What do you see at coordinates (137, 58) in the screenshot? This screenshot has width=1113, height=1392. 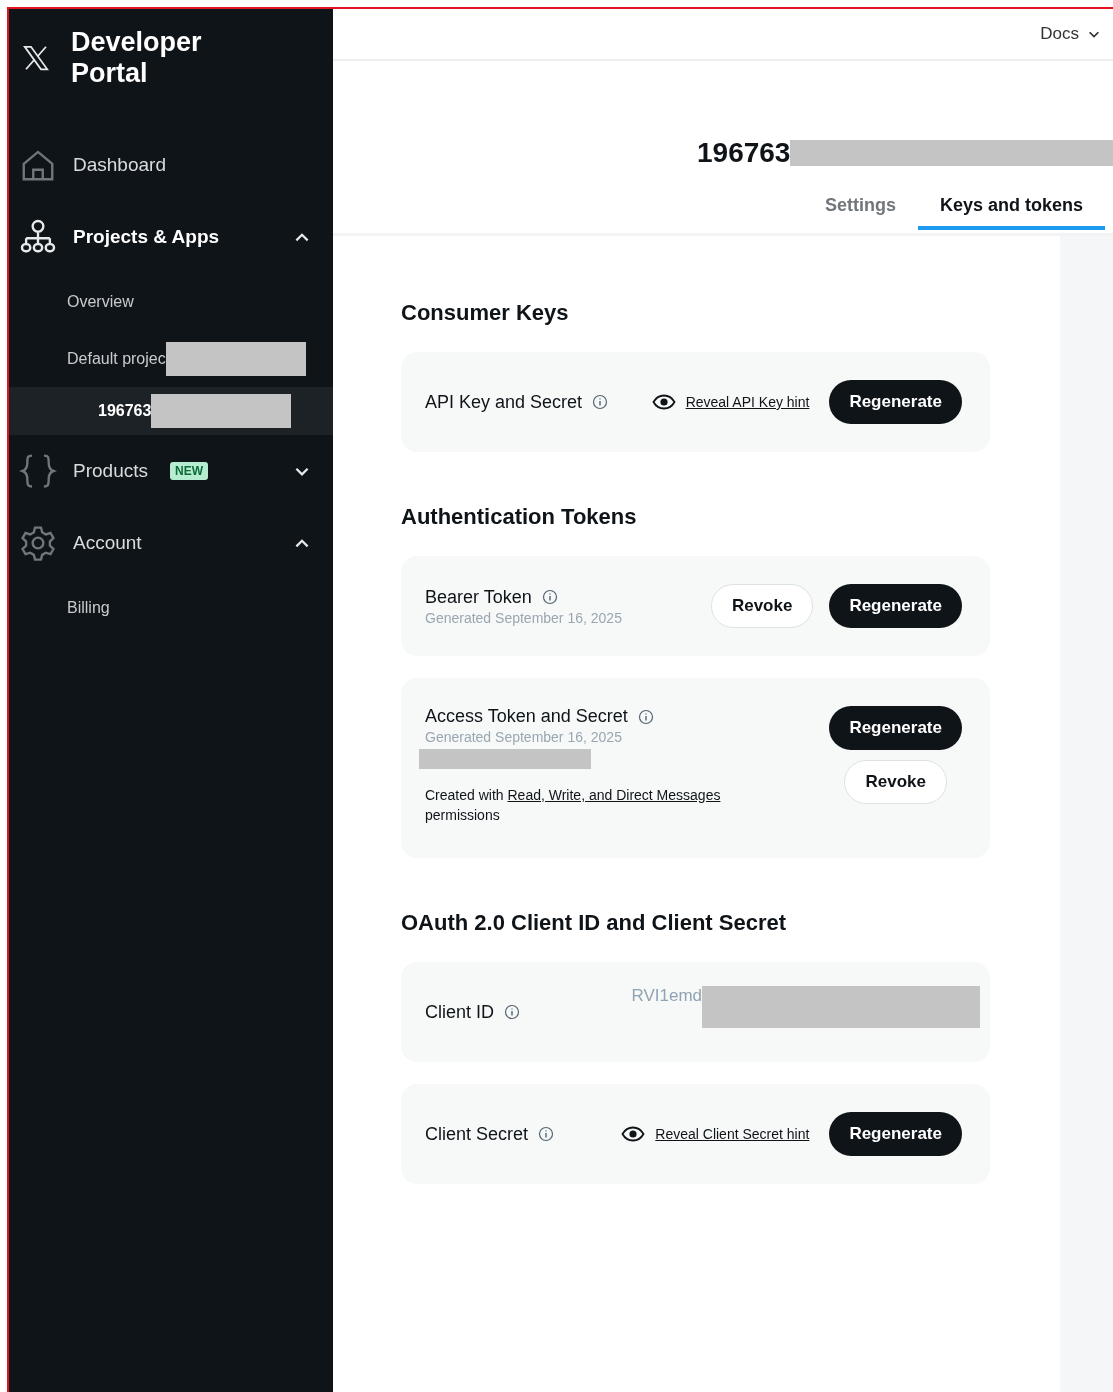 I see `portal-title: Developer Portal` at bounding box center [137, 58].